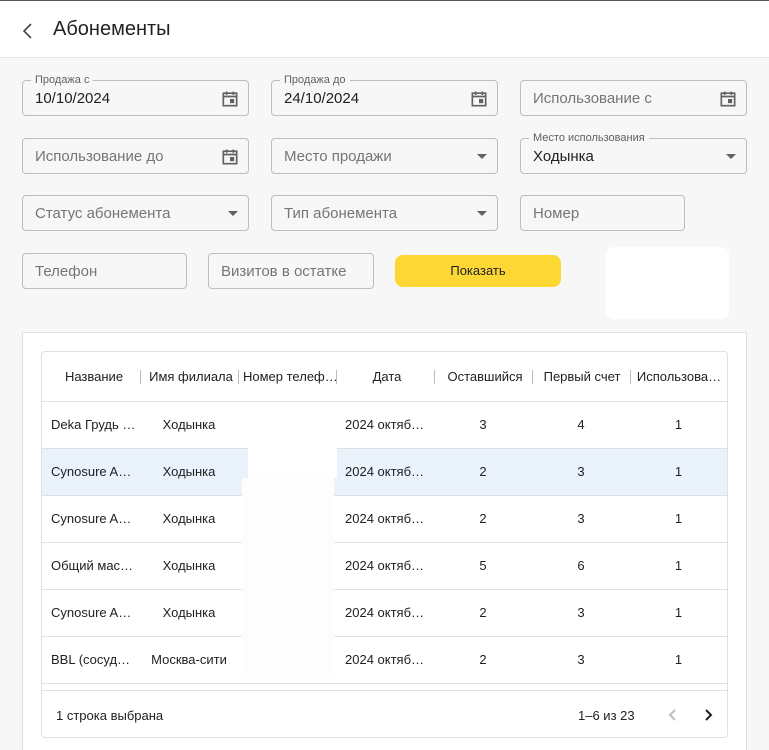 Image resolution: width=769 pixels, height=750 pixels. I want to click on column-header-first: Первый счет, so click(582, 377).